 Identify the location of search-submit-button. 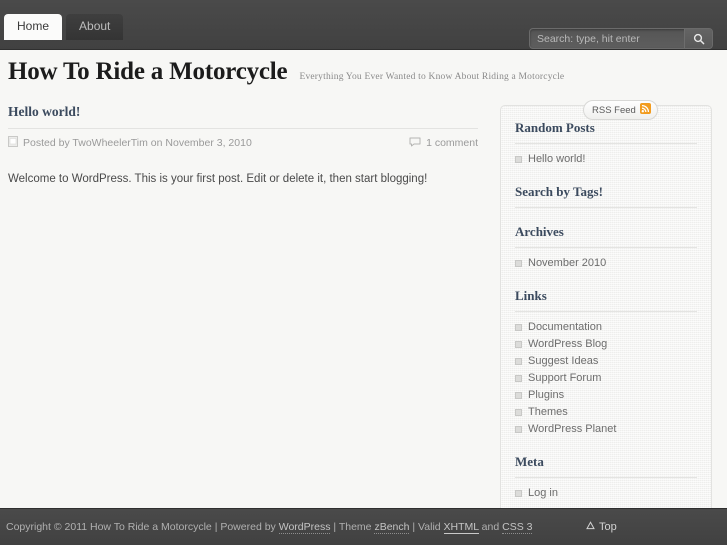
(698, 38).